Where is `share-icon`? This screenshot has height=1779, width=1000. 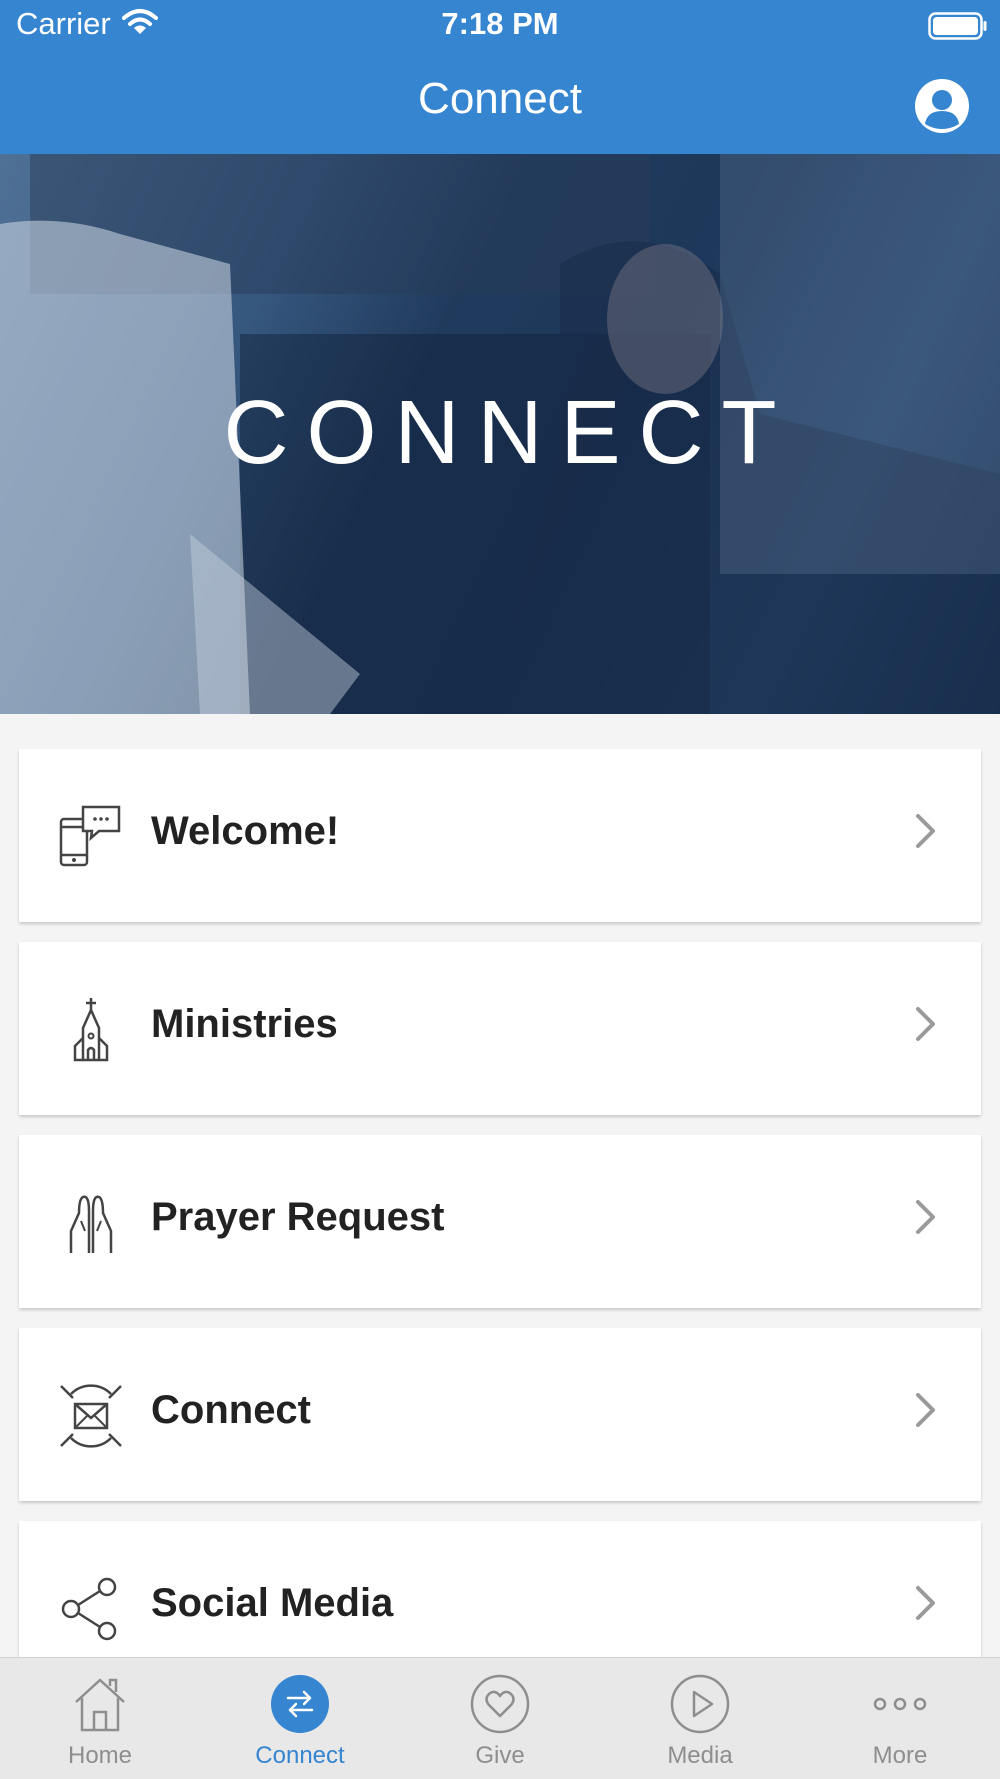
share-icon is located at coordinates (89, 1609).